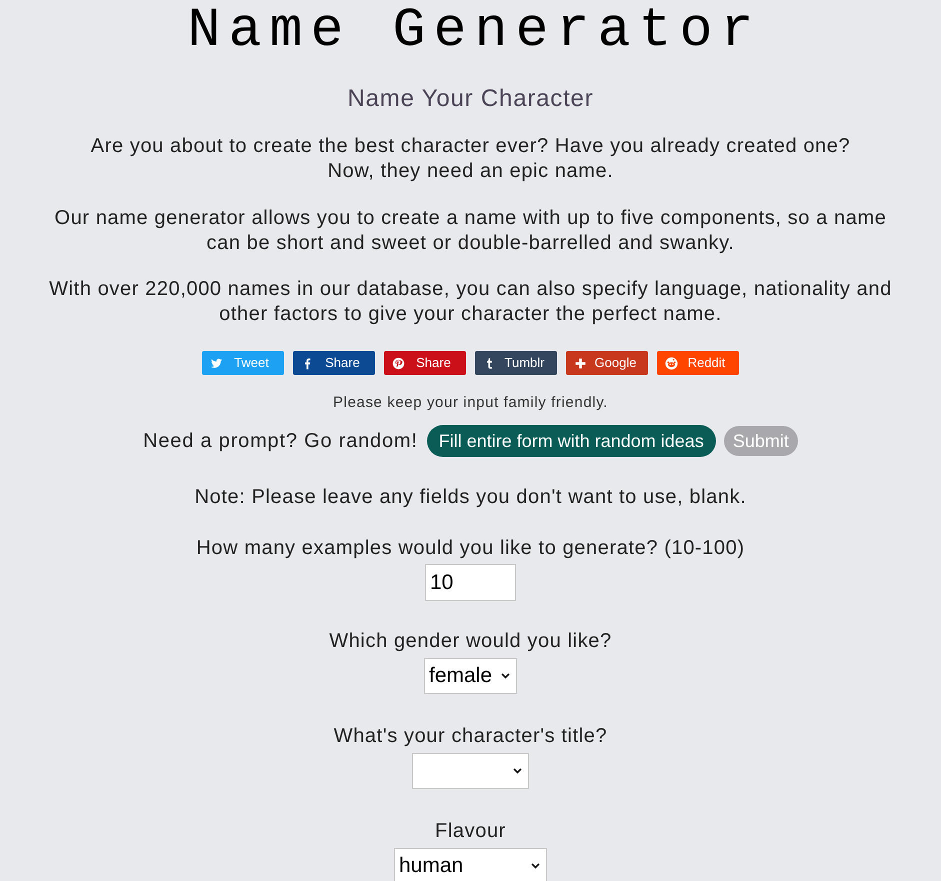 This screenshot has width=941, height=881. What do you see at coordinates (671, 363) in the screenshot?
I see `alien-face-icon` at bounding box center [671, 363].